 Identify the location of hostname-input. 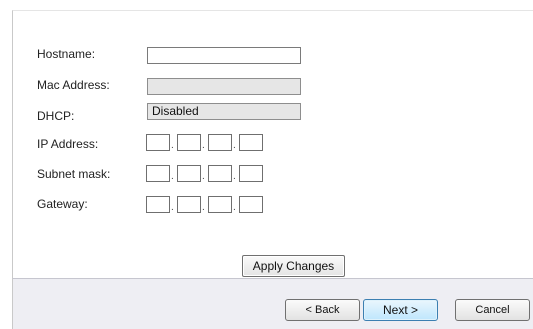
(224, 55).